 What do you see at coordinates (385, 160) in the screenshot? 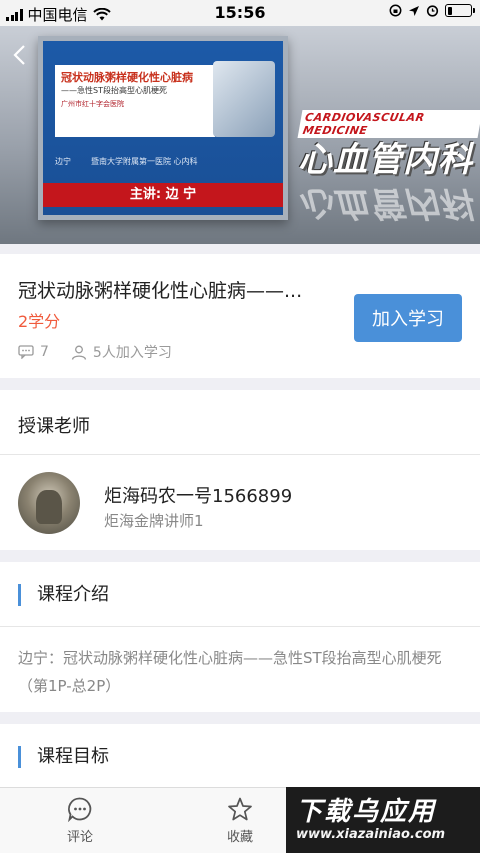
I see `cover-department-cn: 心血管内科` at bounding box center [385, 160].